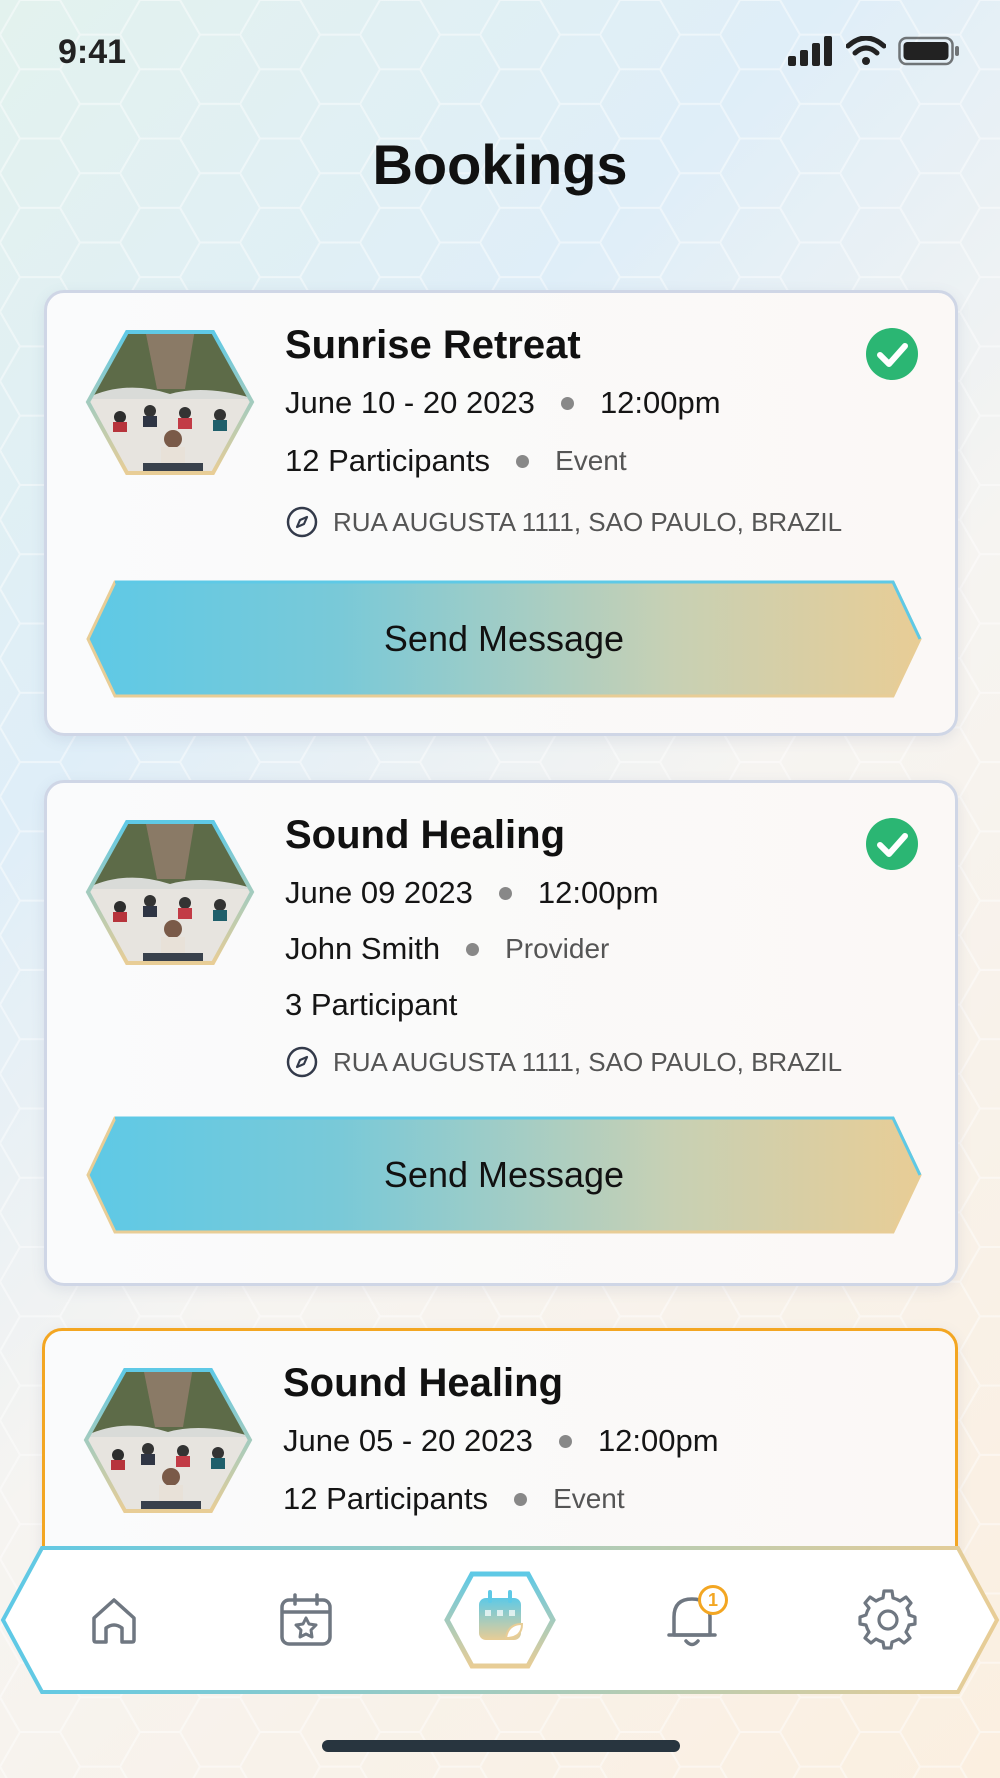 The height and width of the screenshot is (1778, 1000). Describe the element at coordinates (447, 949) in the screenshot. I see `booking-provider-row: John Smith Provider` at that location.